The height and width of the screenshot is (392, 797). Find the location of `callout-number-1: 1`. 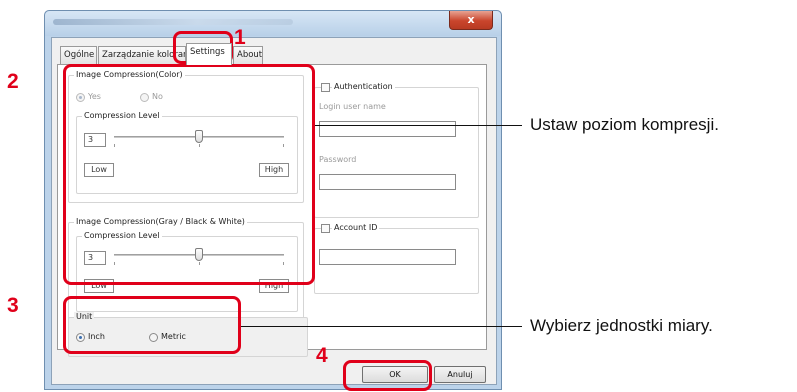

callout-number-1: 1 is located at coordinates (240, 37).